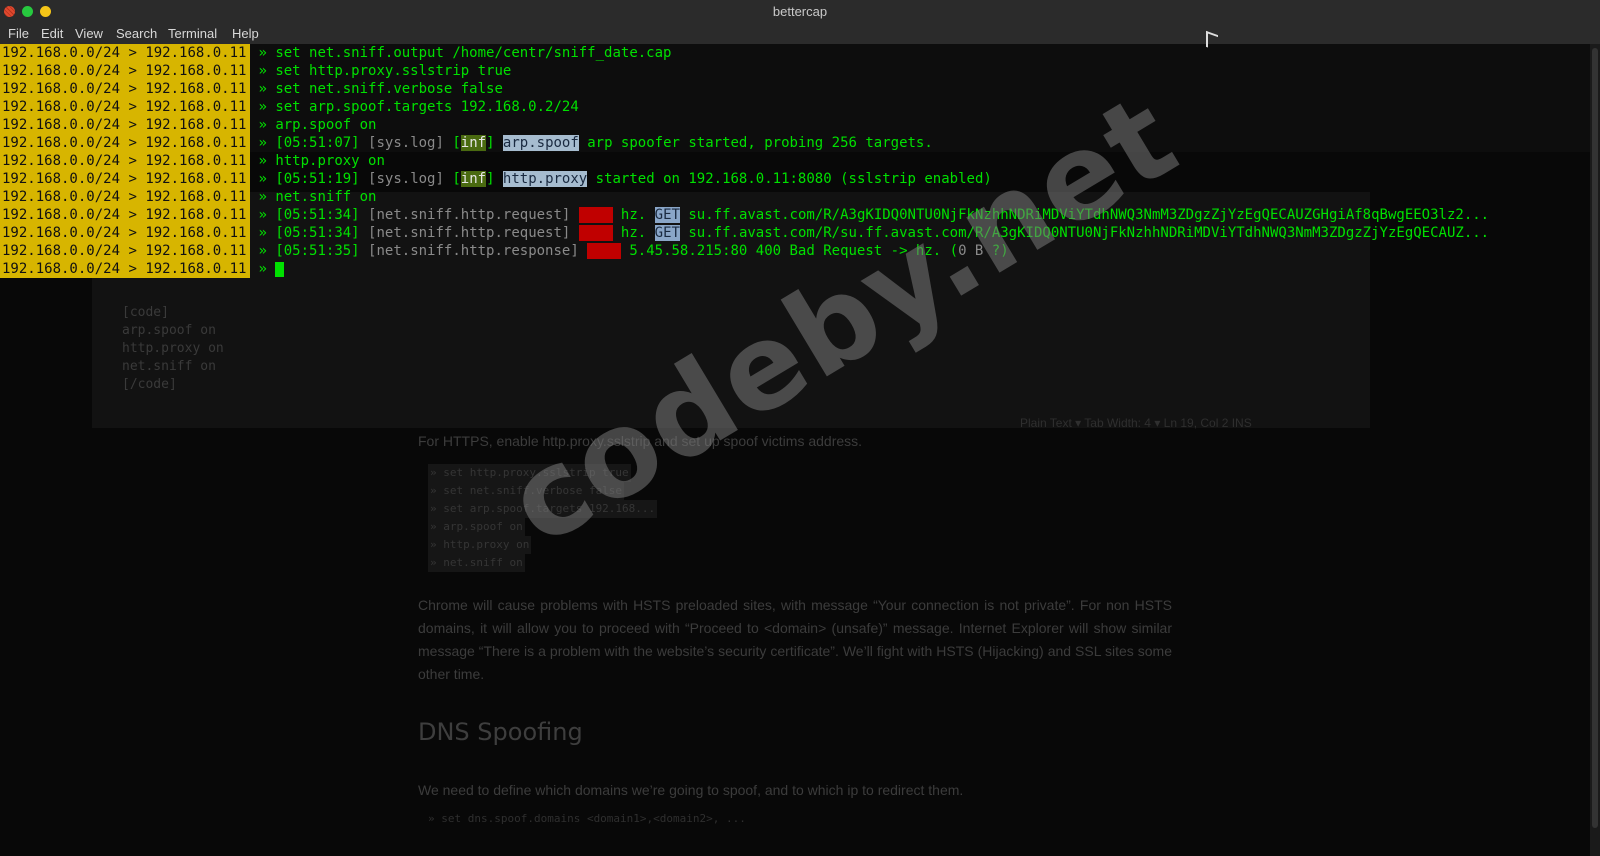  I want to click on terminal-scrollbar, so click(1595, 450).